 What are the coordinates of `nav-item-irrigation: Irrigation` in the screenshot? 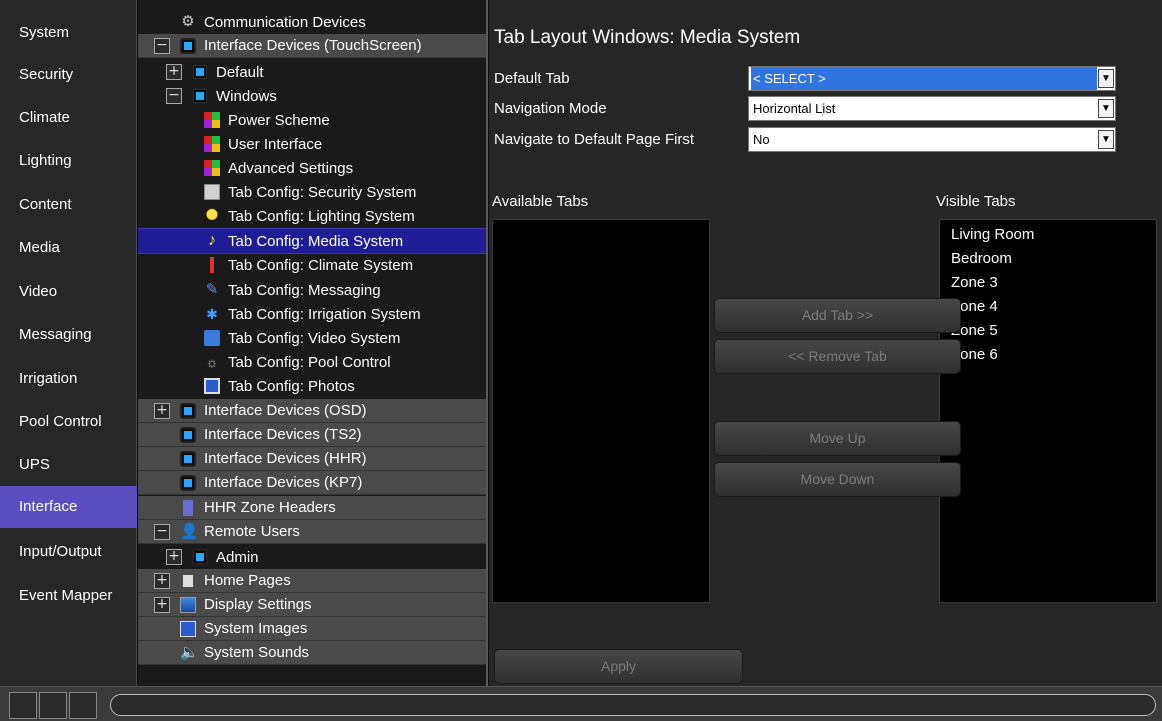 It's located at (68, 379).